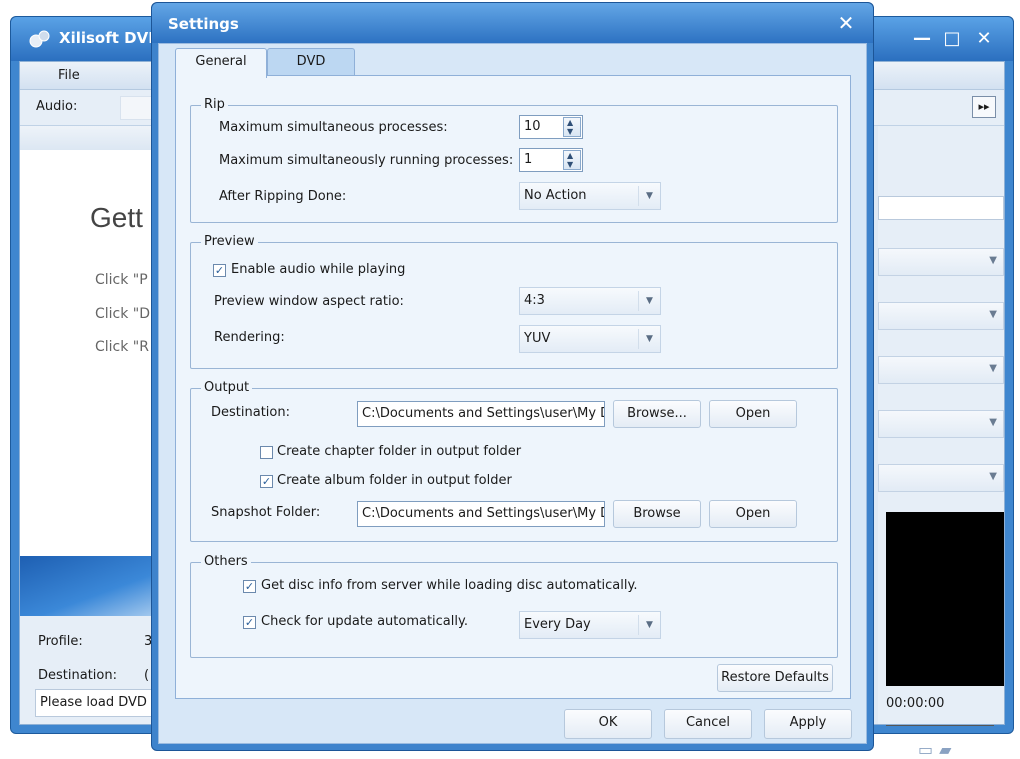 This screenshot has height=759, width=1020. I want to click on right-pane-input, so click(941, 208).